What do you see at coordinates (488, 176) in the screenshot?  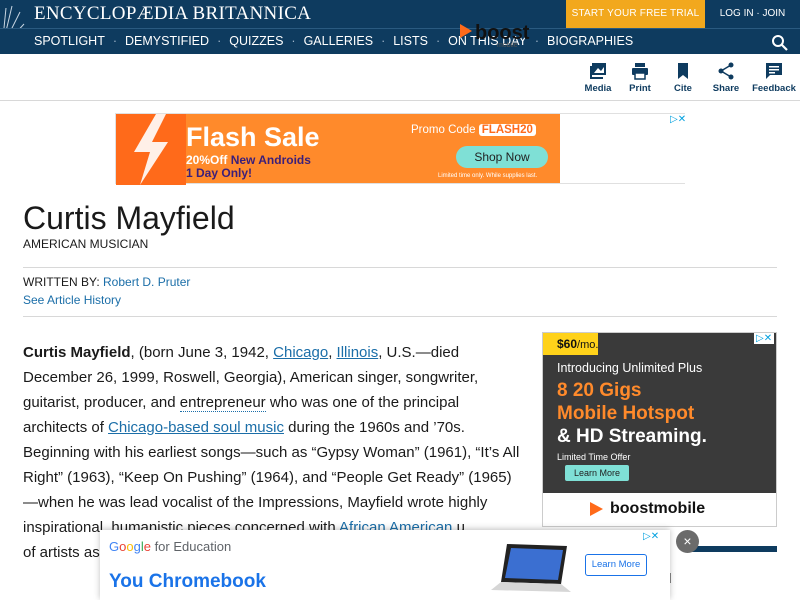 I see `ad-fine-print: Limited time only. While supplies last.` at bounding box center [488, 176].